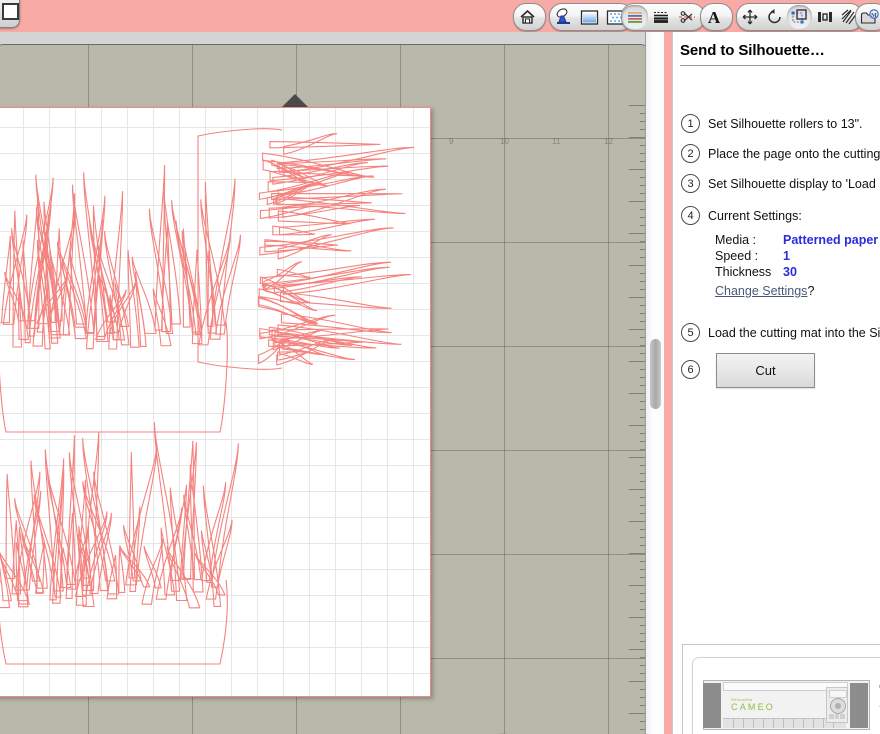 The width and height of the screenshot is (880, 734). Describe the element at coordinates (785, 123) in the screenshot. I see `step-text: Set Silhouette rollers to 13".` at that location.